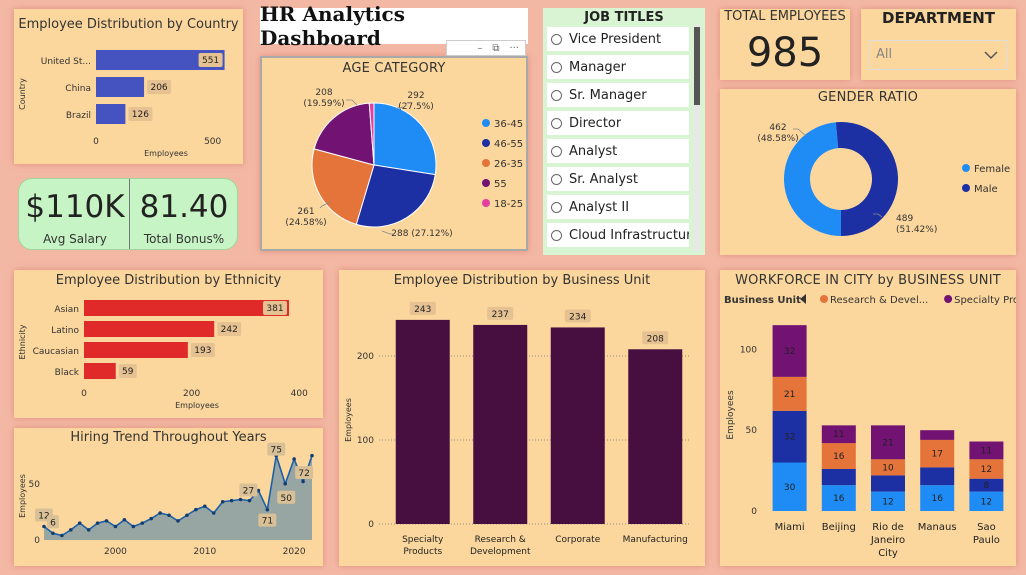 Image resolution: width=1026 pixels, height=575 pixels. What do you see at coordinates (65, 331) in the screenshot?
I see `category-label: Latino` at bounding box center [65, 331].